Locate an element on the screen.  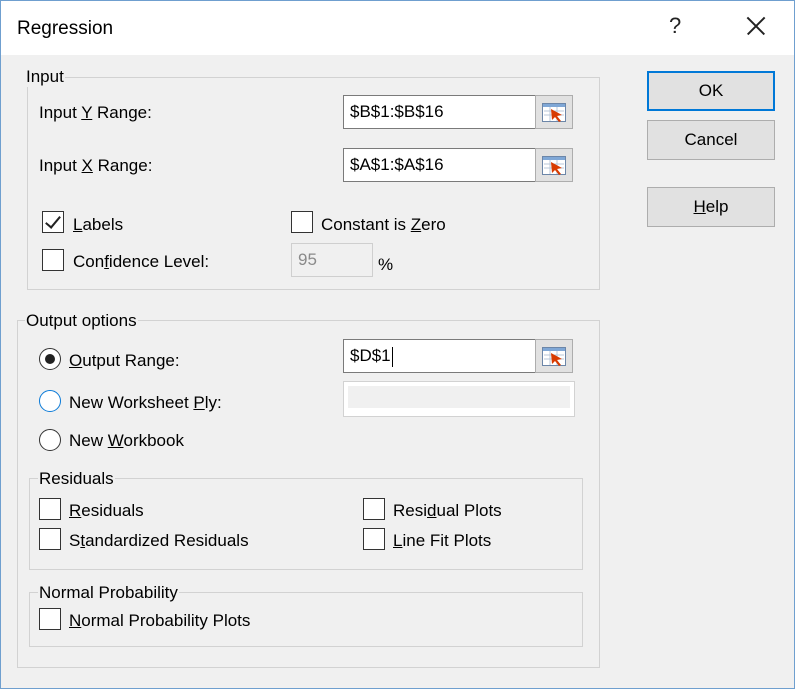
text-cursor is located at coordinates (392, 356).